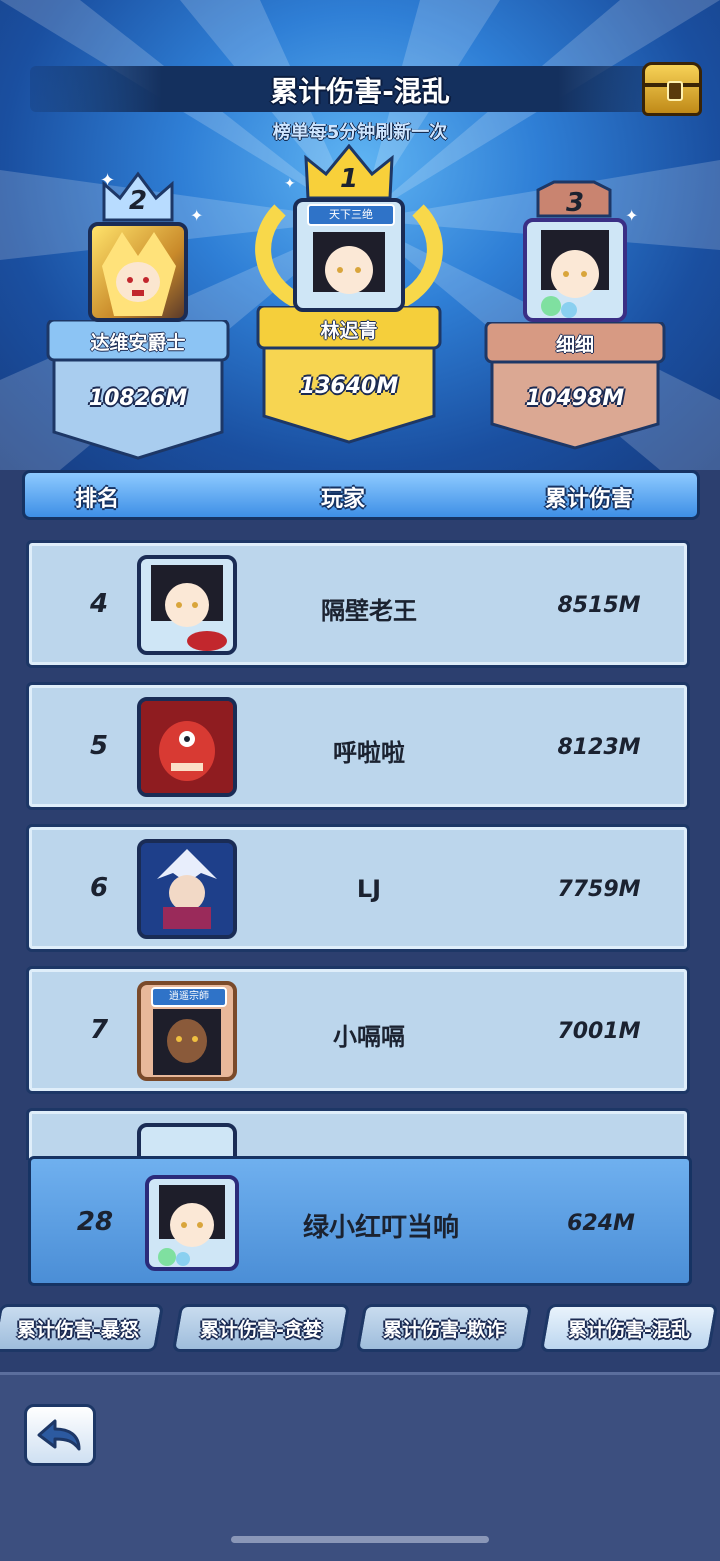 The height and width of the screenshot is (1561, 720). Describe the element at coordinates (99, 746) in the screenshot. I see `rank-cell: 5` at that location.